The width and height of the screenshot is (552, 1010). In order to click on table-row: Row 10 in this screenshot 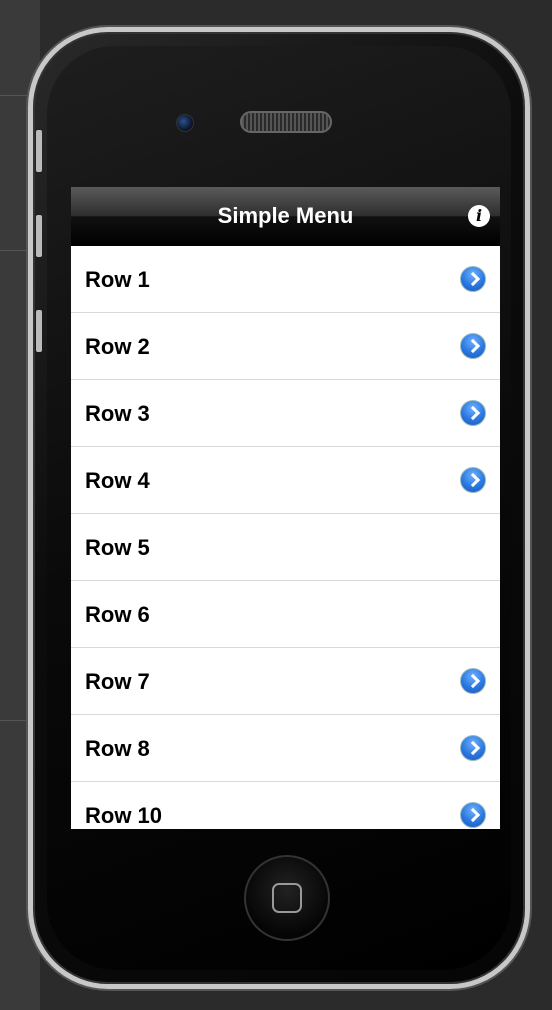, I will do `click(285, 805)`.